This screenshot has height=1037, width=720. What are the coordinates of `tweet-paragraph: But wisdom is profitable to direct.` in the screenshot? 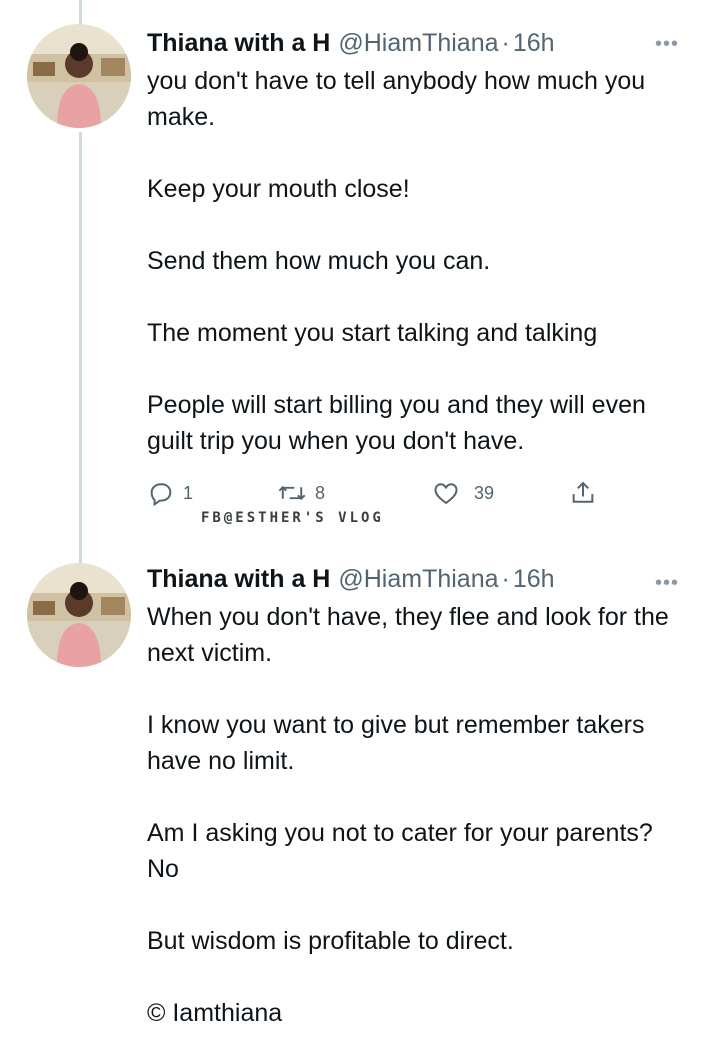 It's located at (330, 941).